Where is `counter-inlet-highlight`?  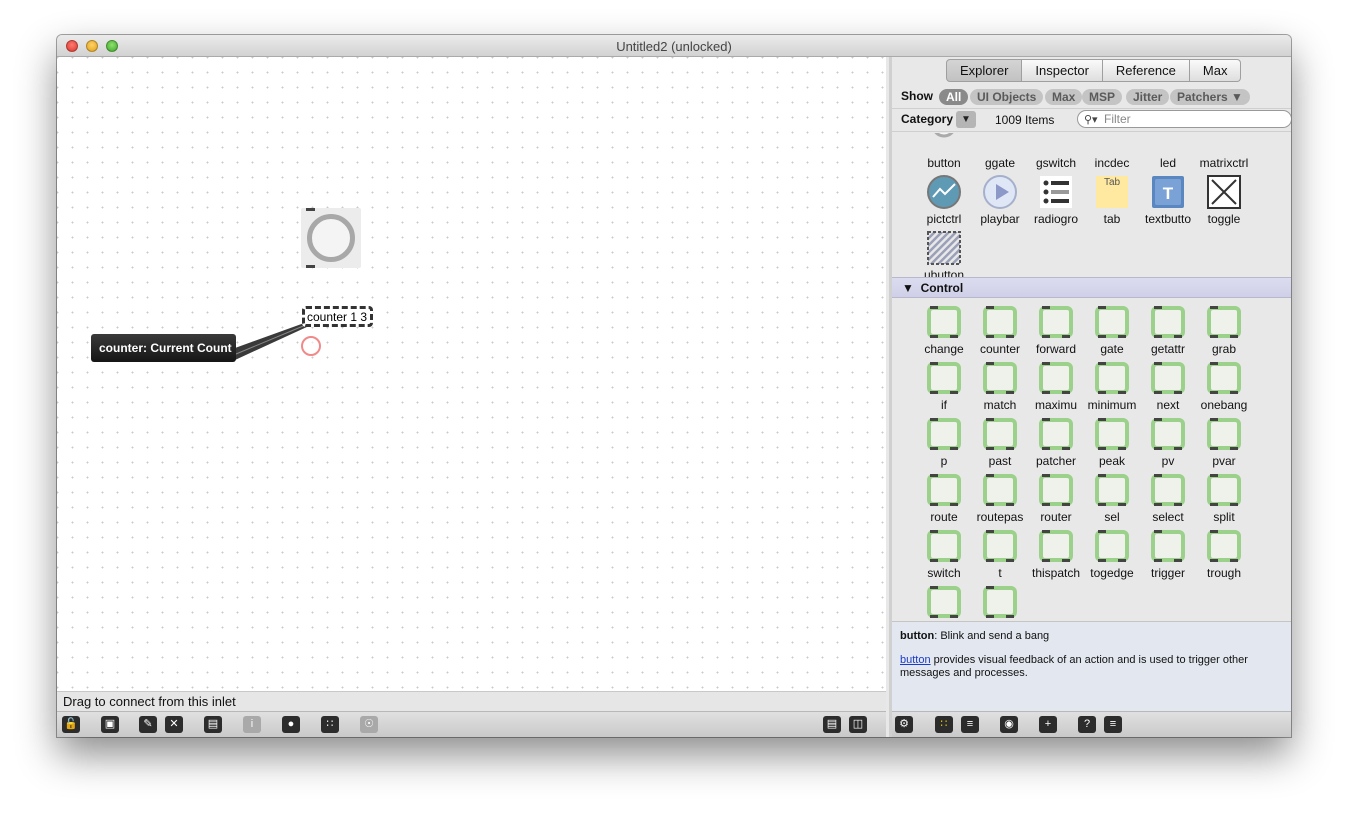 counter-inlet-highlight is located at coordinates (311, 346).